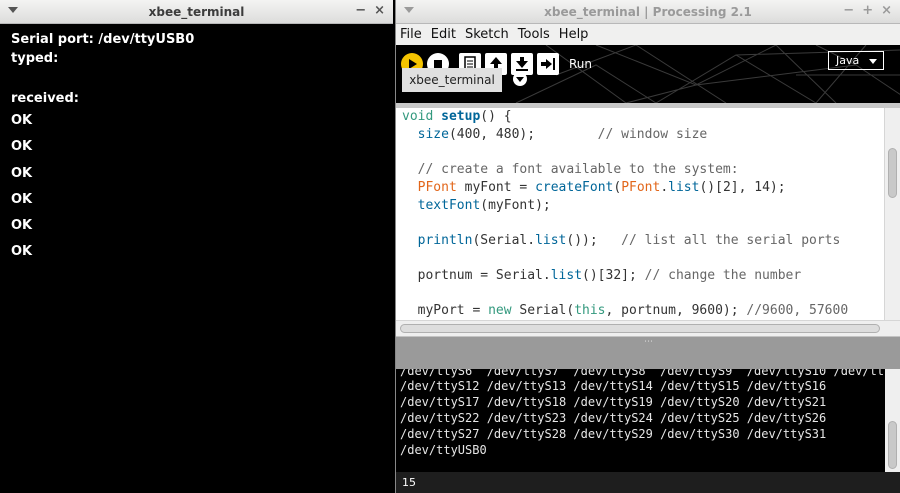  Describe the element at coordinates (534, 34) in the screenshot. I see `menu-tools: Tools` at that location.